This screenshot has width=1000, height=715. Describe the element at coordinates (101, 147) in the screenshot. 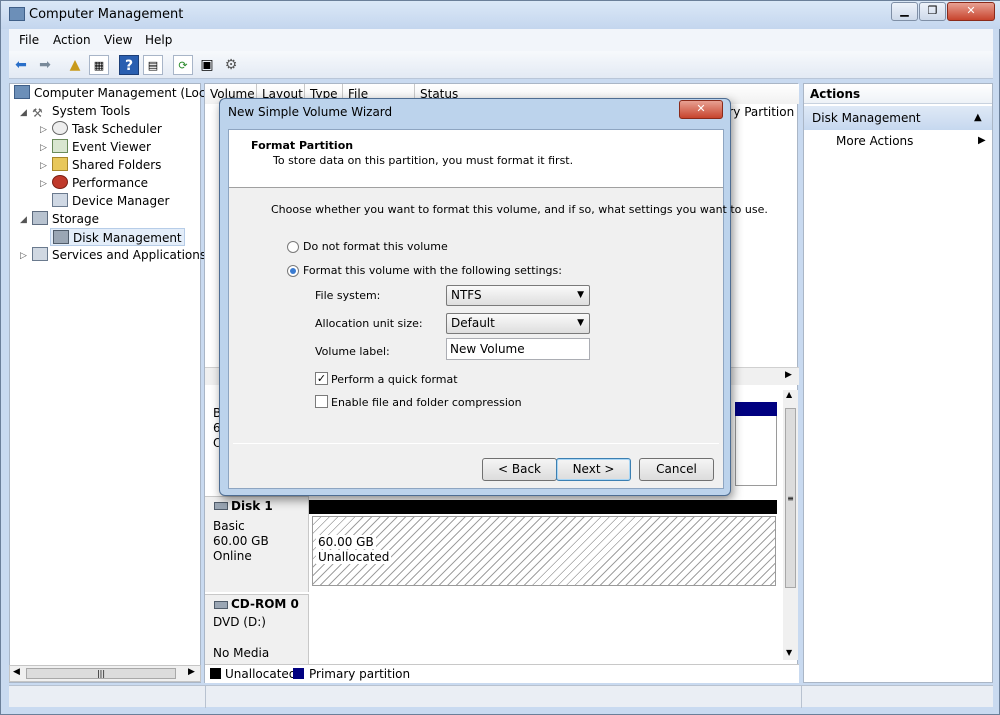

I see `tree-item-event-viewer: Event Viewer` at that location.